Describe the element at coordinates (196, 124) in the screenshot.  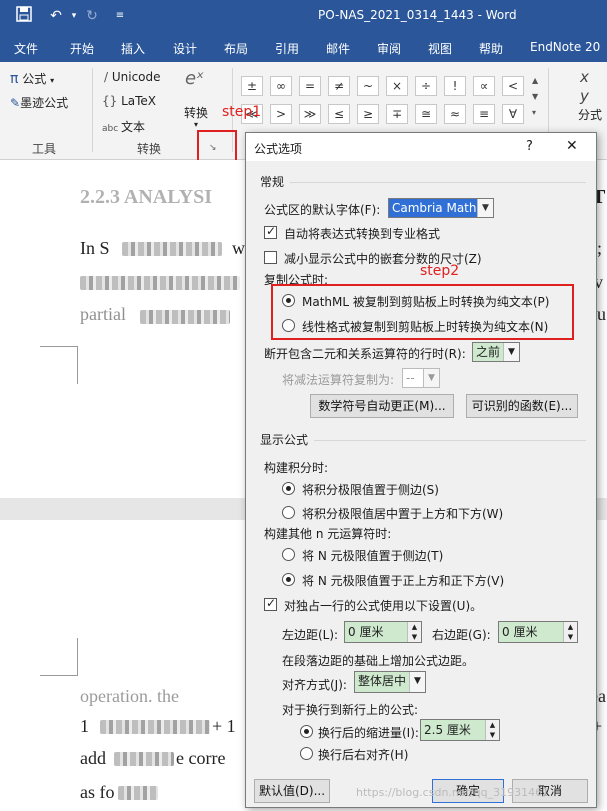
I see `convert-dropdown-icon: ▾` at that location.